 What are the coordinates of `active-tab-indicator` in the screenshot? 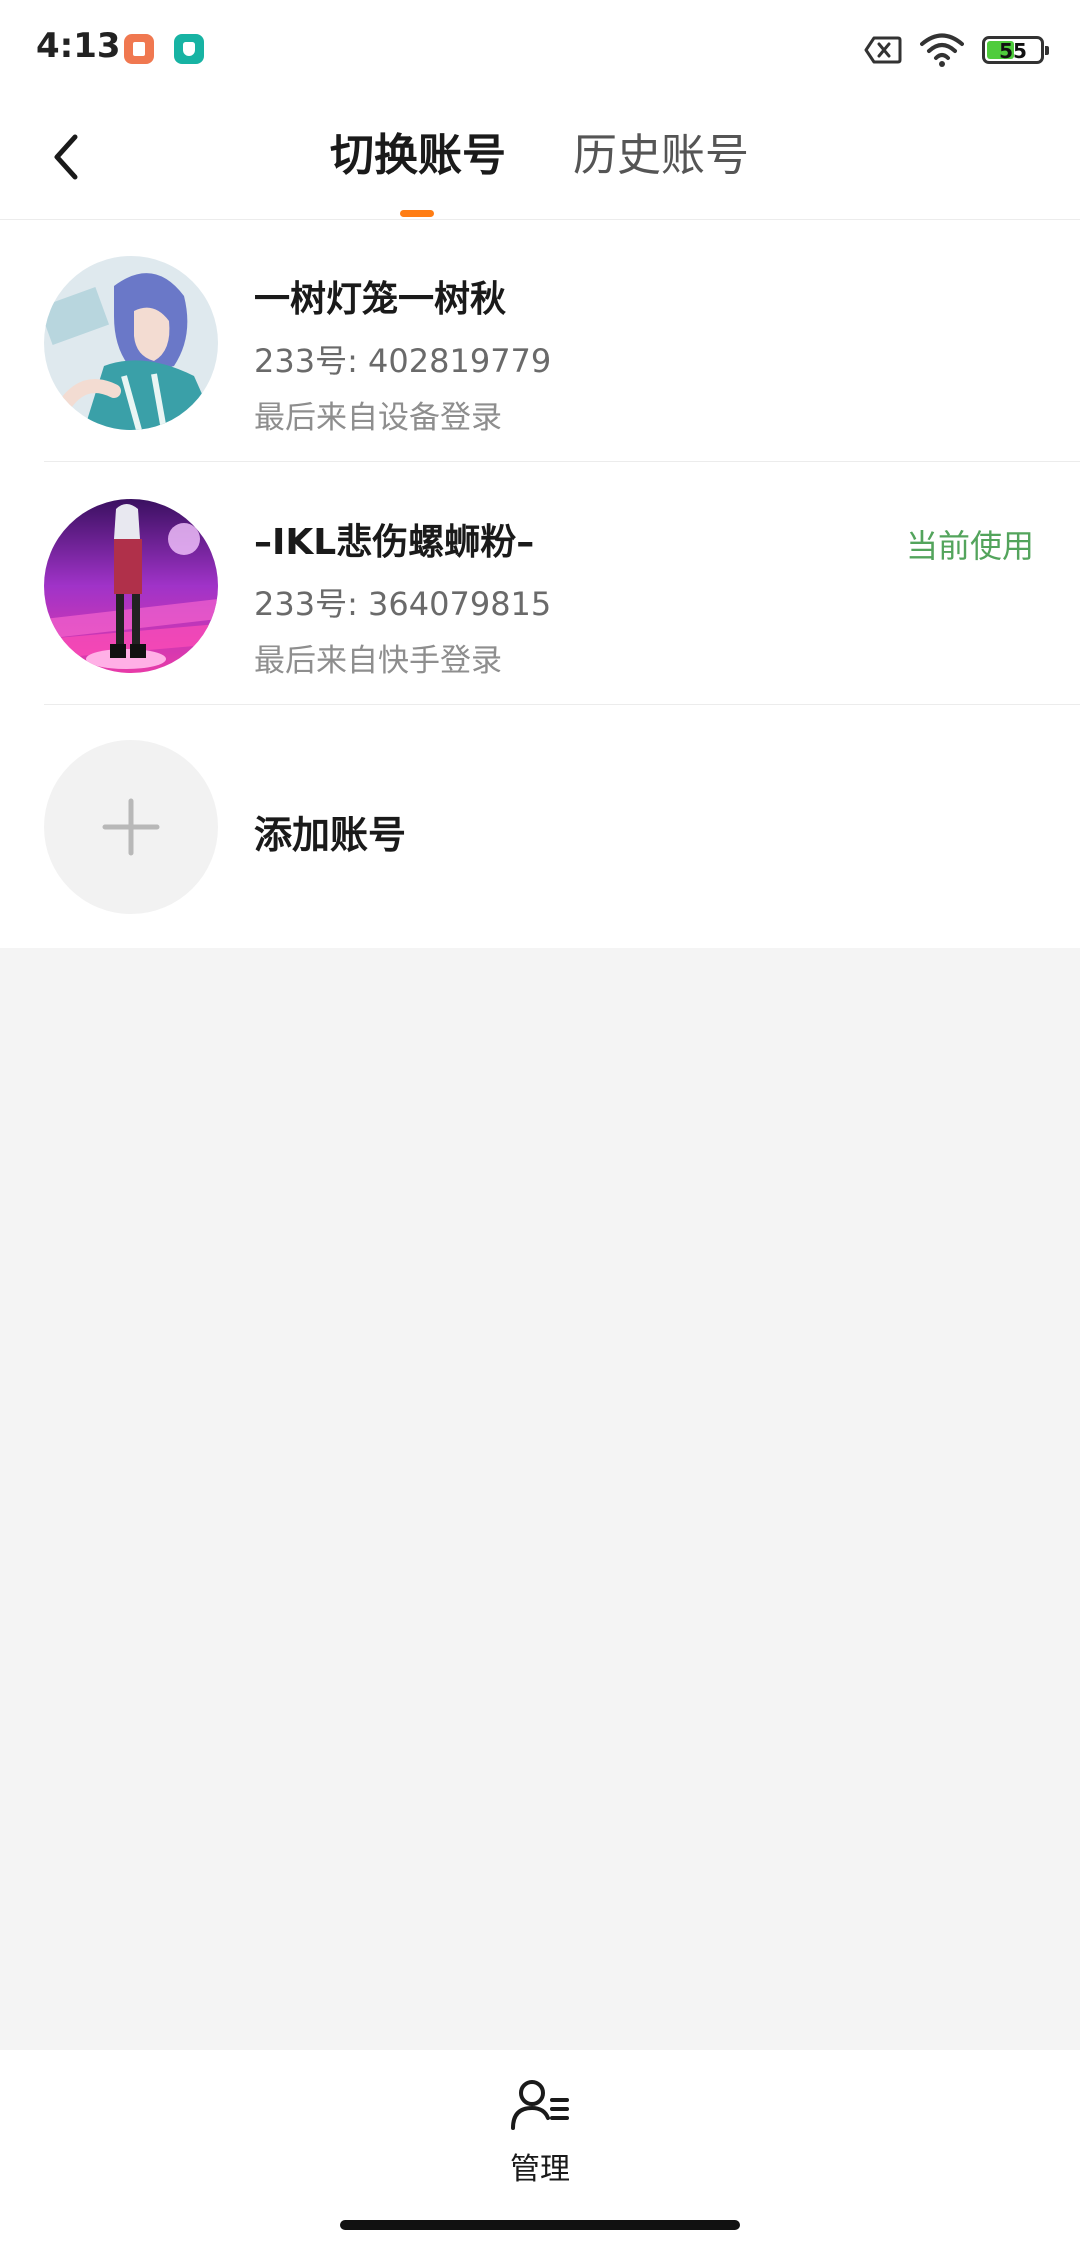 It's located at (417, 213).